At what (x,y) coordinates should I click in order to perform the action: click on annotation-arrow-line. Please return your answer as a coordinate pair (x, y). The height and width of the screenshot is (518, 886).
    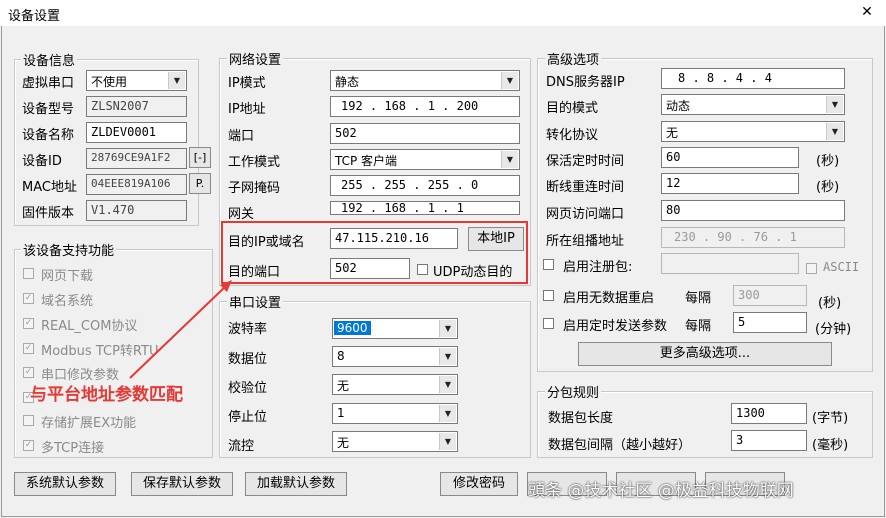
    Looking at the image, I should click on (178, 332).